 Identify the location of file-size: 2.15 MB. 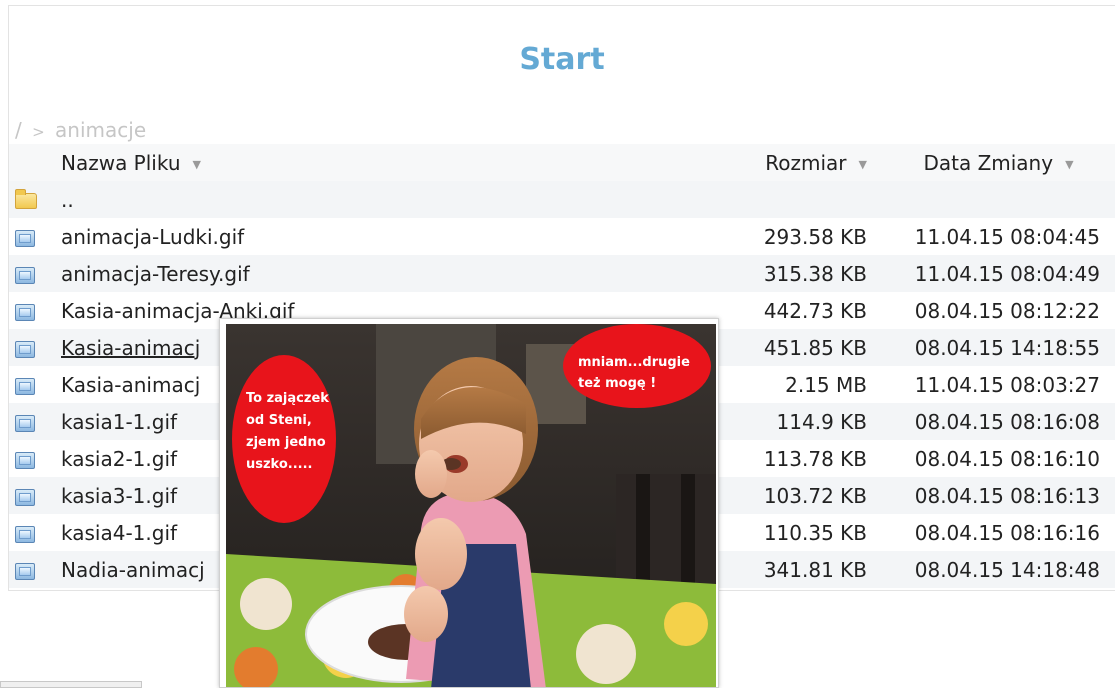
(802, 384).